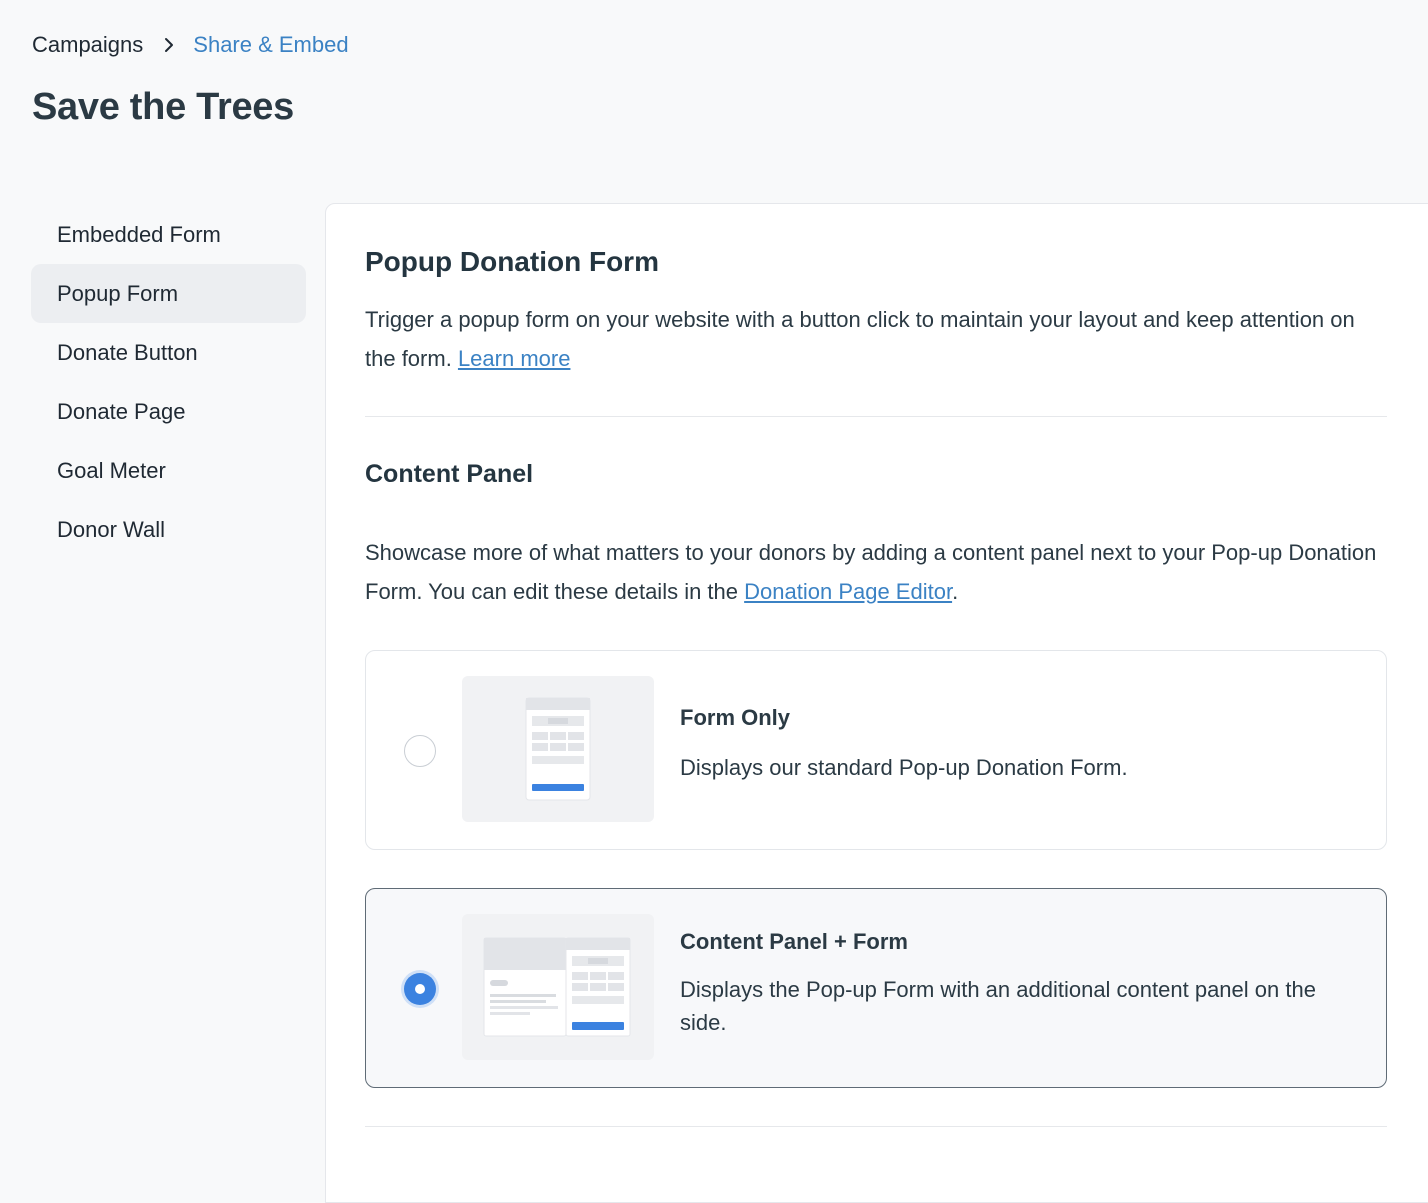 The image size is (1428, 1203). Describe the element at coordinates (163, 107) in the screenshot. I see `page-title: Save the Trees` at that location.